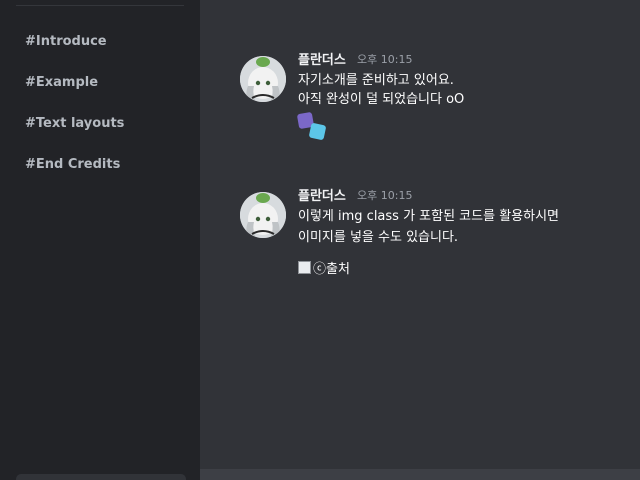 The height and width of the screenshot is (480, 640). I want to click on message-composer, so click(420, 474).